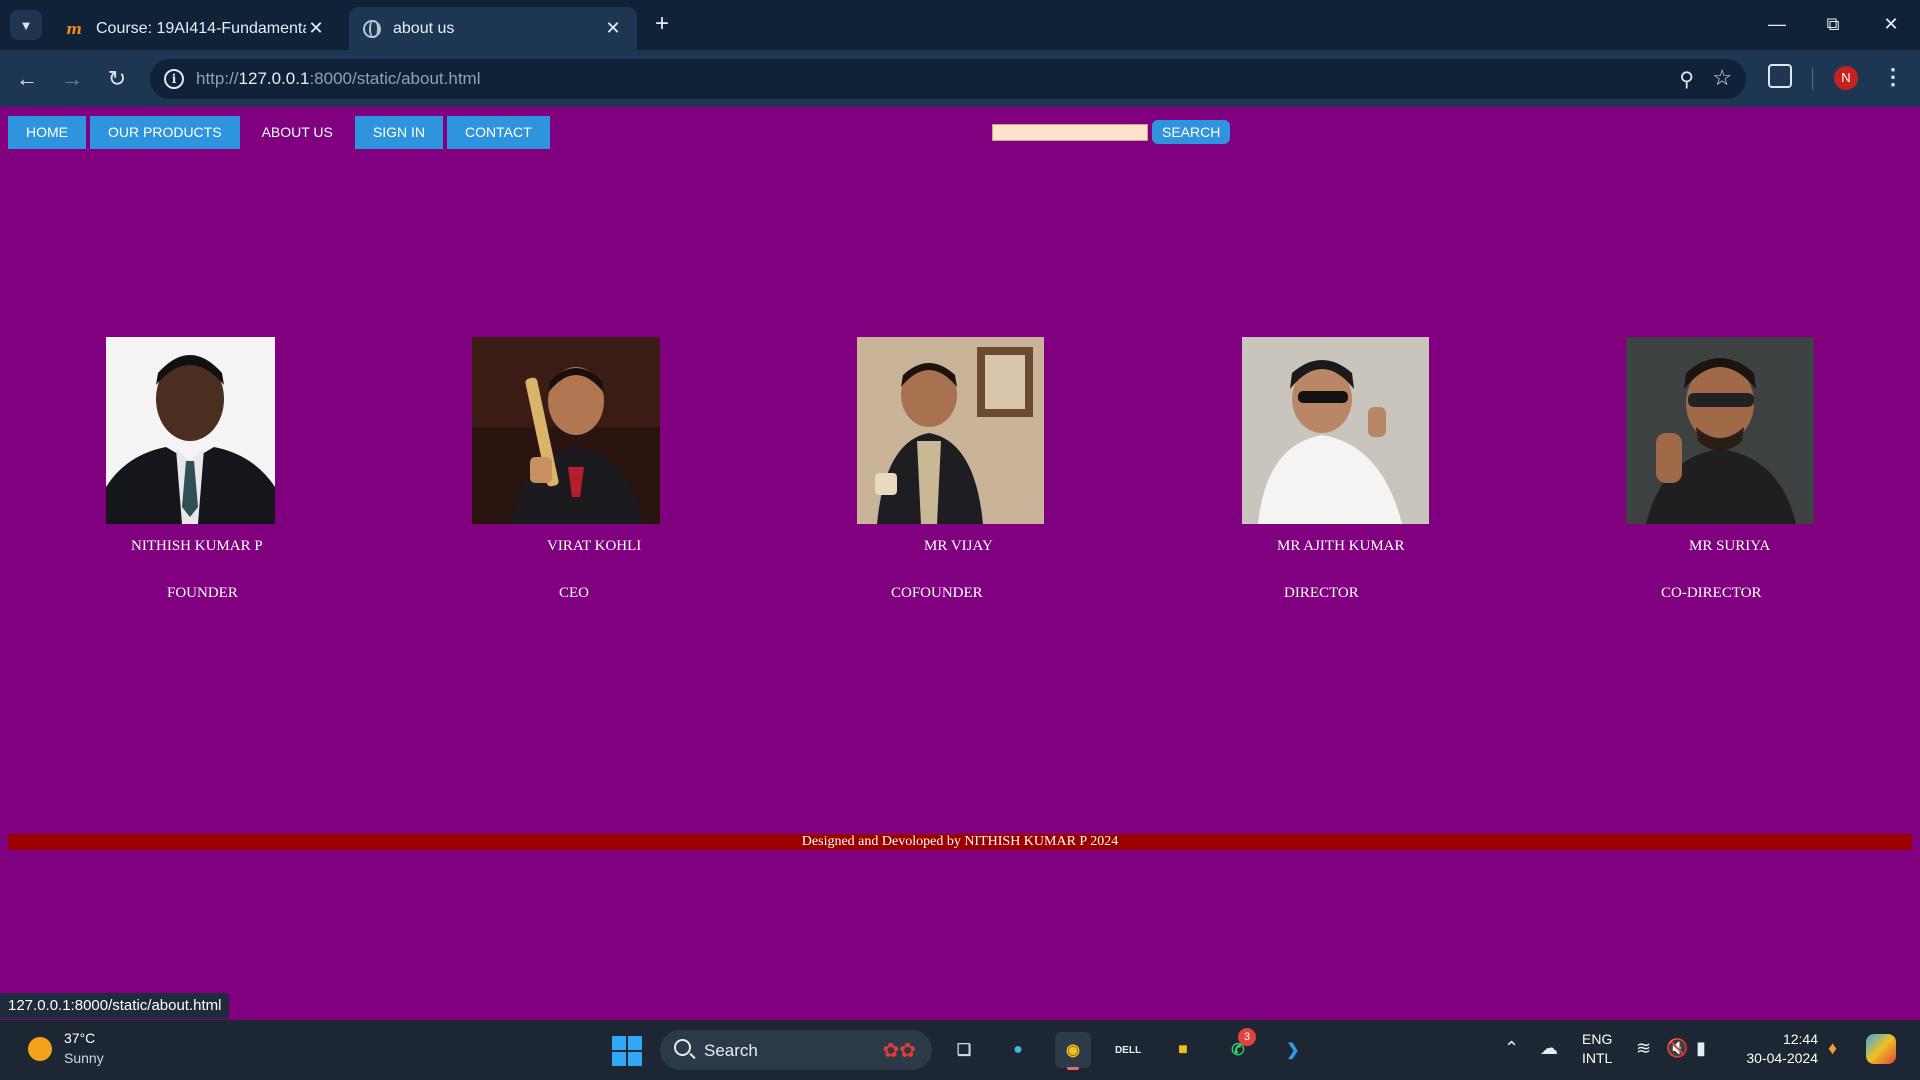  I want to click on weather-temperature: 37°C, so click(79, 1038).